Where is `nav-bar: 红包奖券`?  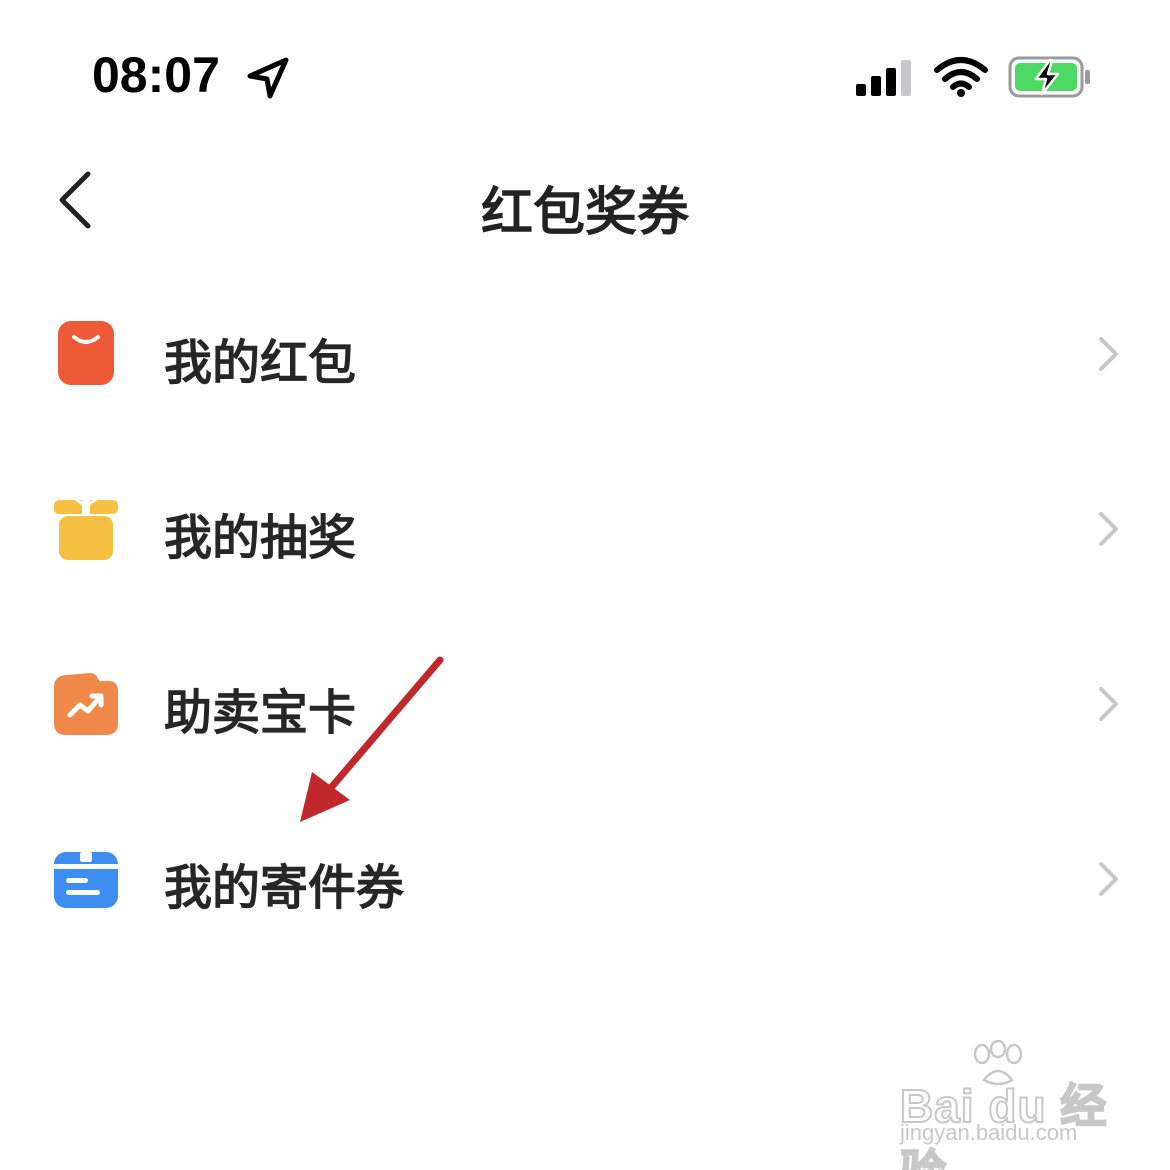
nav-bar: 红包奖券 is located at coordinates (585, 200).